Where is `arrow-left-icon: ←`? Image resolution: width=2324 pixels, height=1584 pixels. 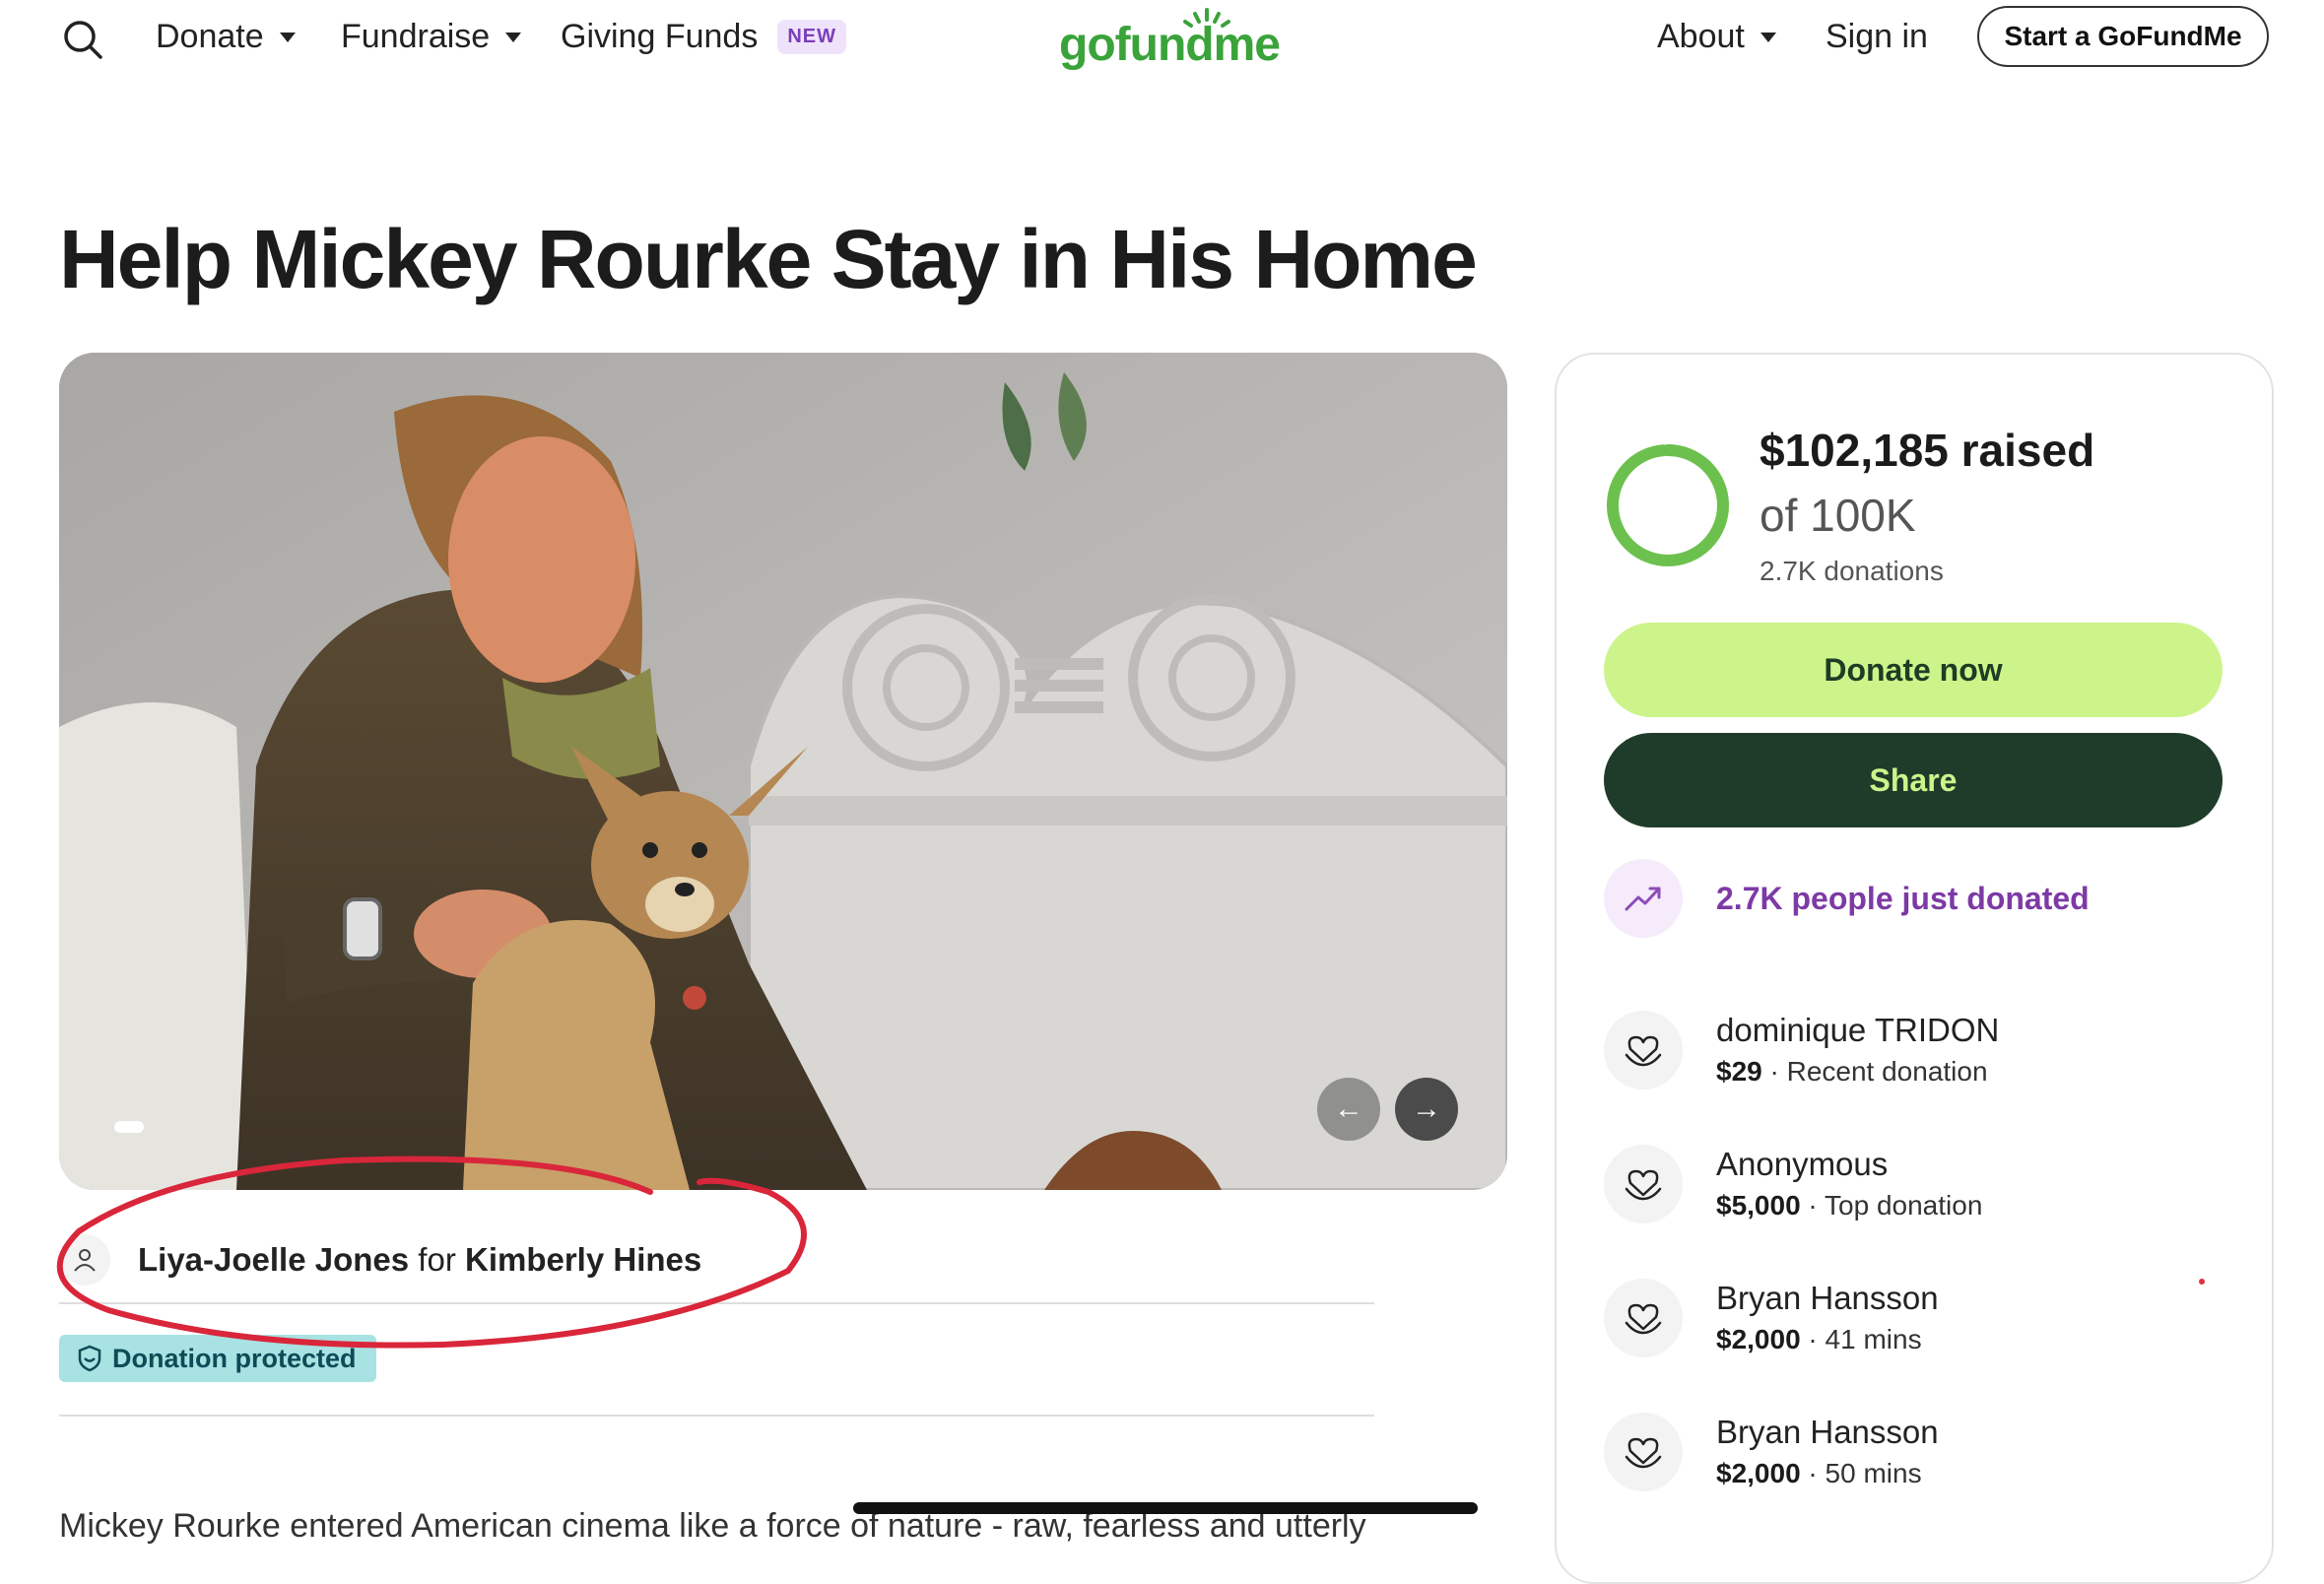 arrow-left-icon: ← is located at coordinates (1348, 1108).